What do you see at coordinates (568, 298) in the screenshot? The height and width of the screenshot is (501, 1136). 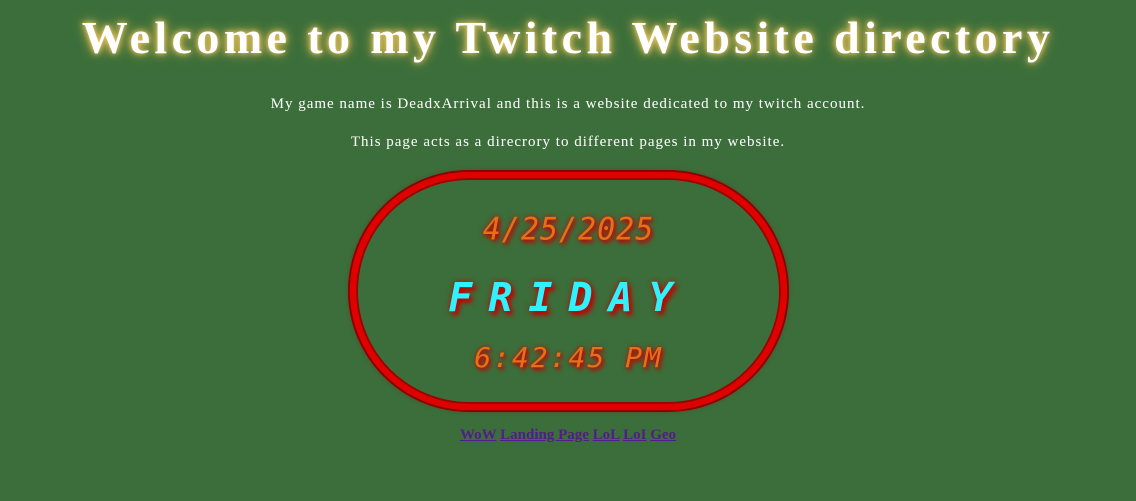 I see `clock-day: FRIDAY` at bounding box center [568, 298].